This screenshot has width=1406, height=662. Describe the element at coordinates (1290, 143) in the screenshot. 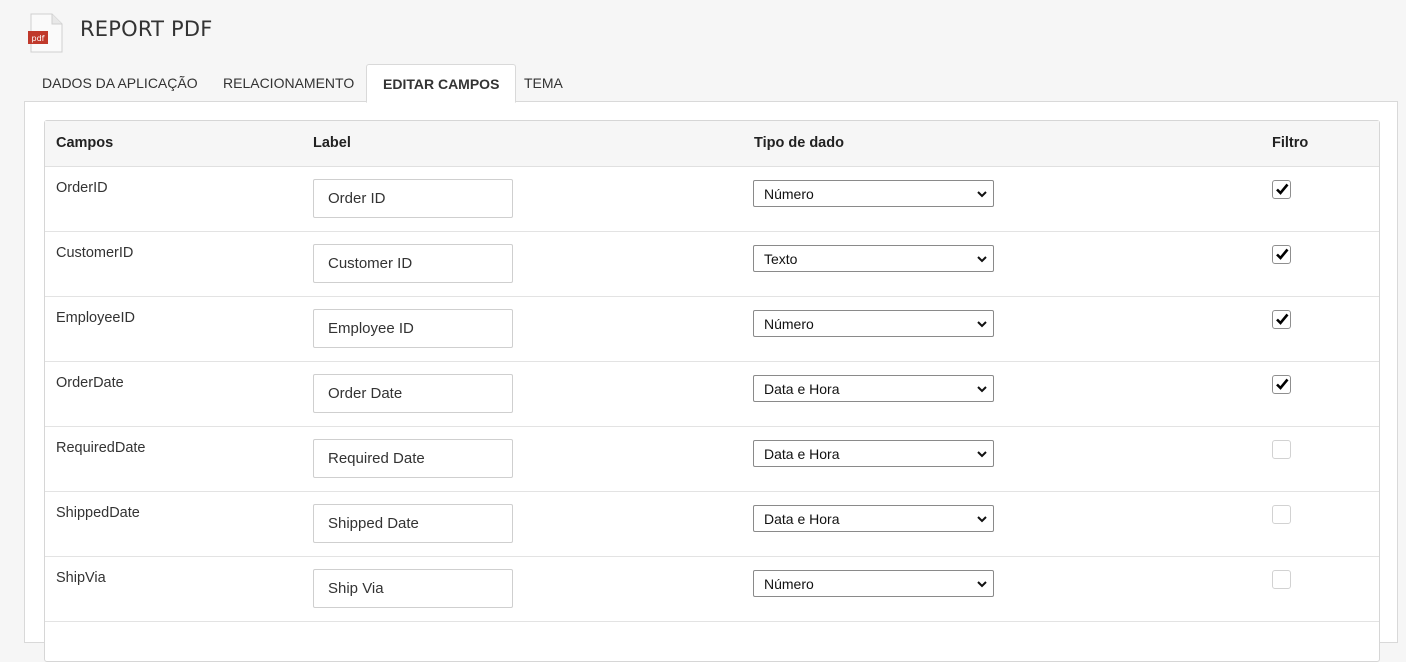

I see `column-header-filtro: Filtro` at that location.